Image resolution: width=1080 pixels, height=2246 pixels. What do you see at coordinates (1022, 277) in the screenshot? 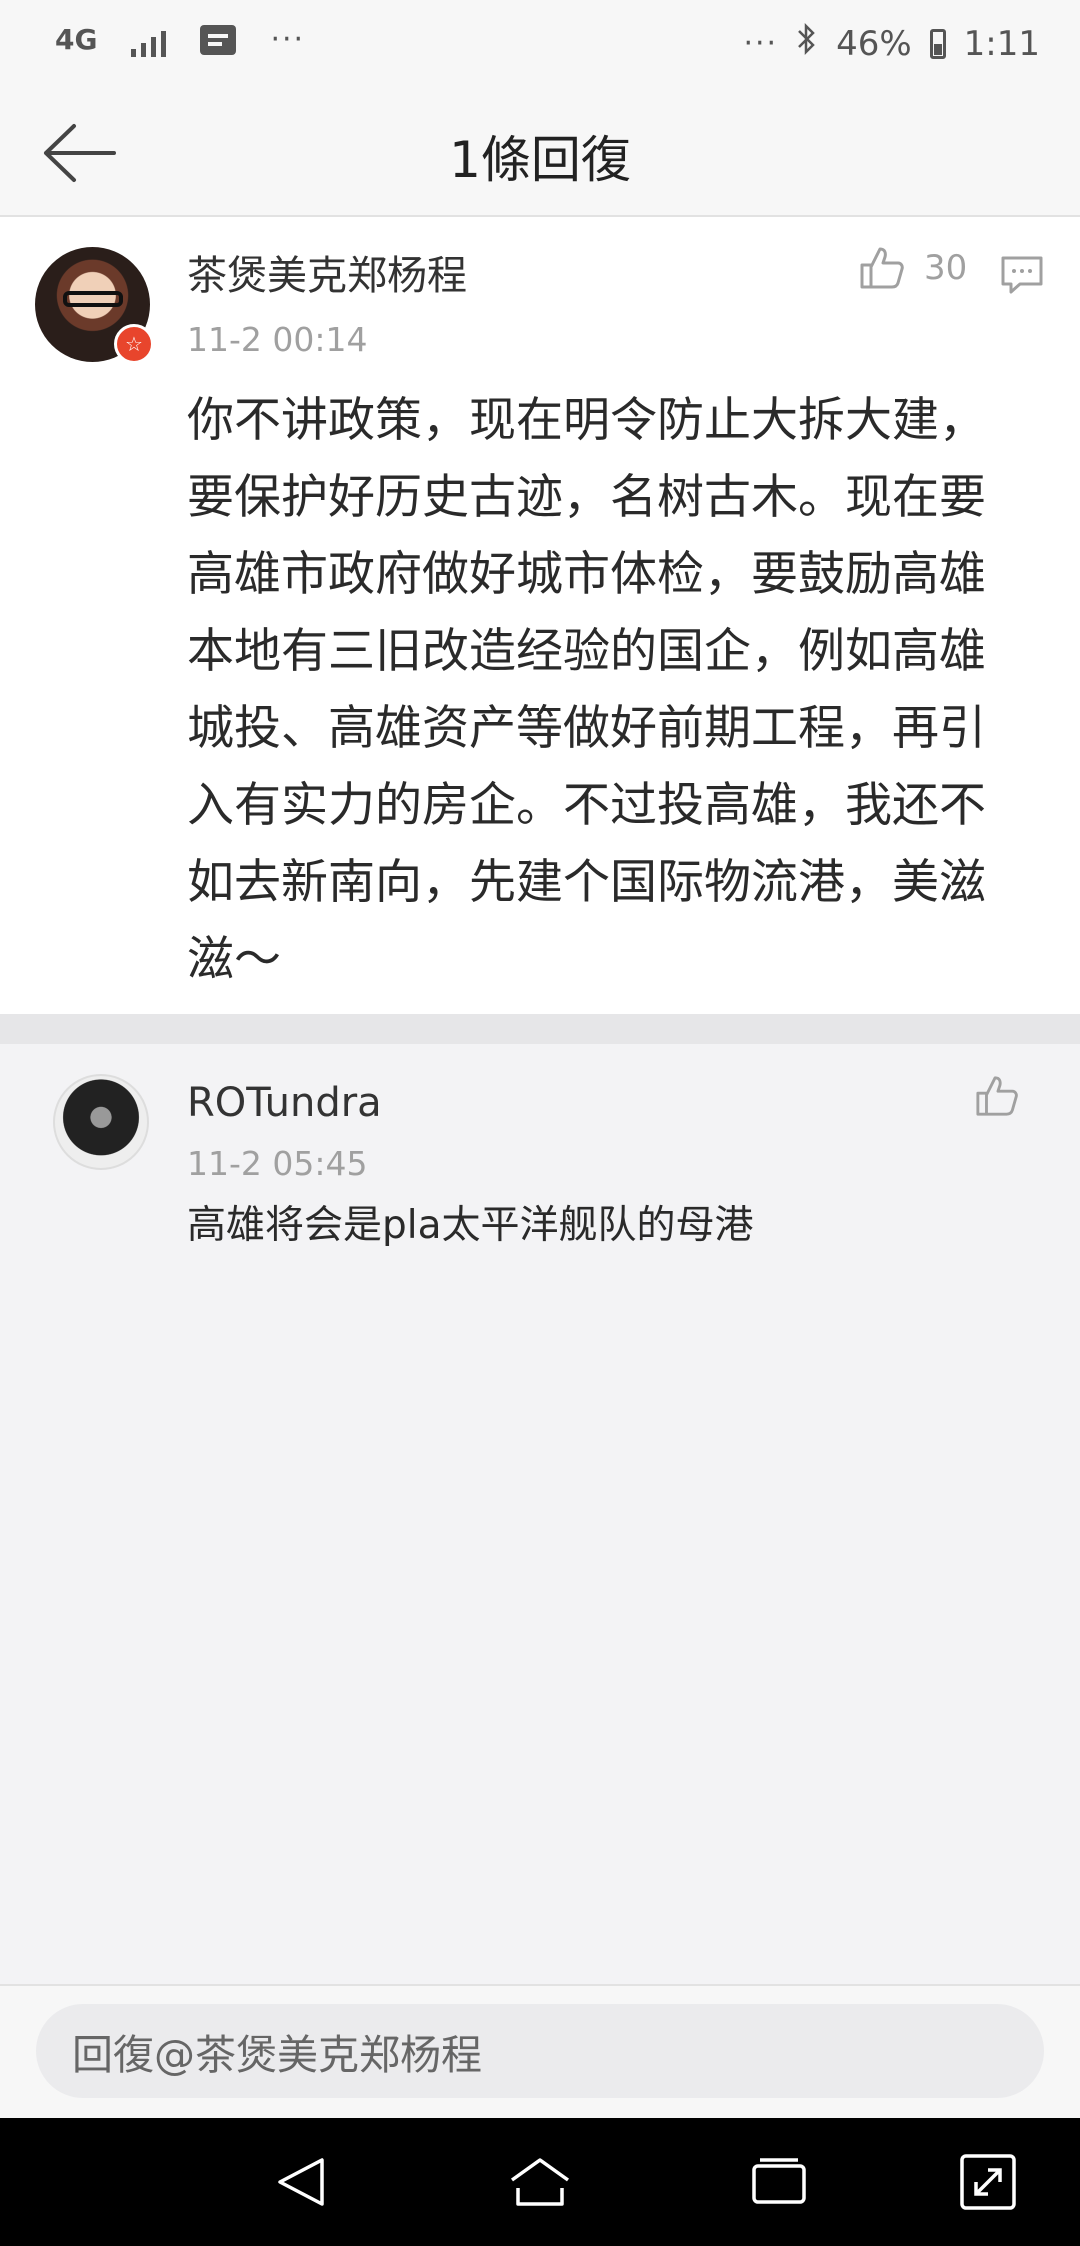
I see `reply-comment-icon` at bounding box center [1022, 277].